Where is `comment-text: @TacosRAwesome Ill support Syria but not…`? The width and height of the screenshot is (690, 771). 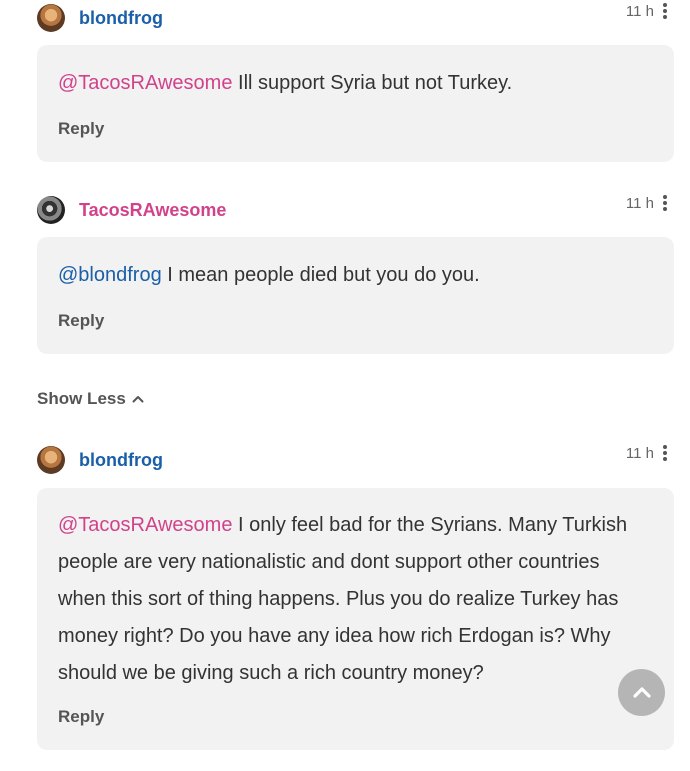
comment-text: @TacosRAwesome Ill support Syria but not… is located at coordinates (285, 83).